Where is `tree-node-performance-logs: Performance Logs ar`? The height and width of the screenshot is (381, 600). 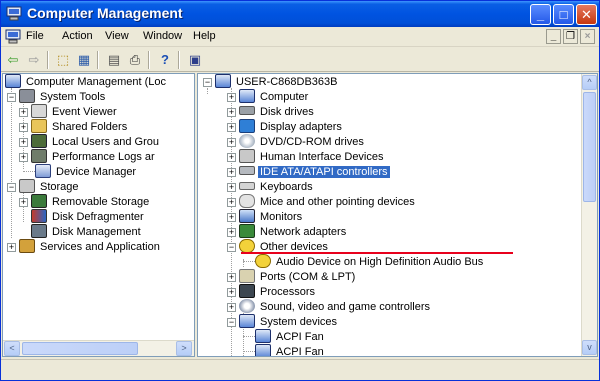 tree-node-performance-logs: Performance Logs ar is located at coordinates (94, 157).